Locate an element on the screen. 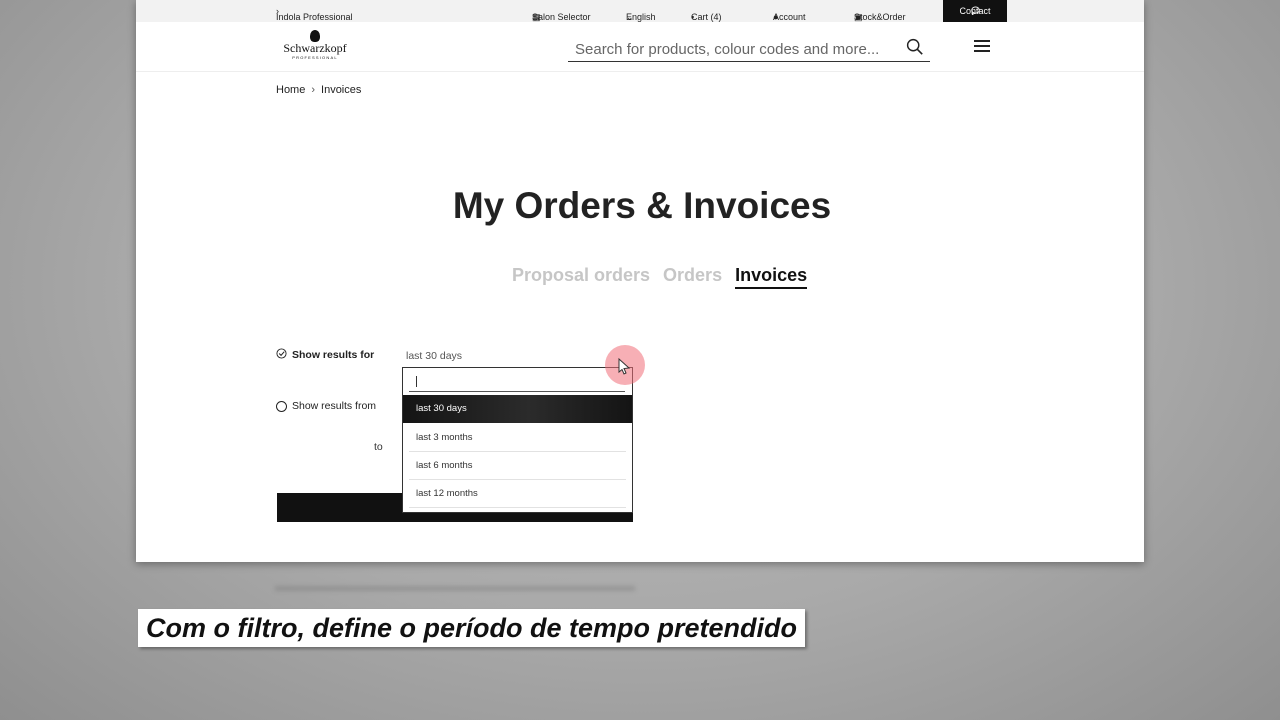  option-last-6-months: last 6 months is located at coordinates (517, 466).